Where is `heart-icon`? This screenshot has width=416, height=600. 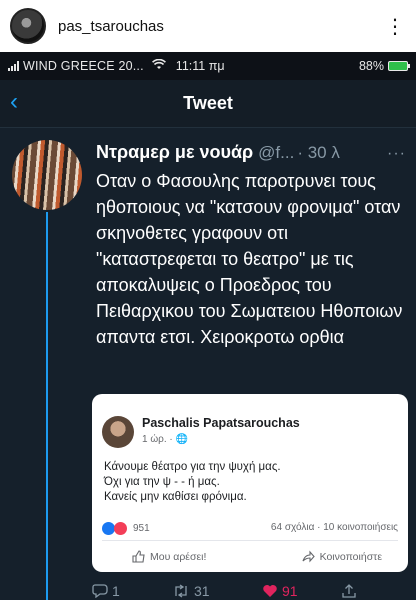
heart-icon is located at coordinates (270, 591).